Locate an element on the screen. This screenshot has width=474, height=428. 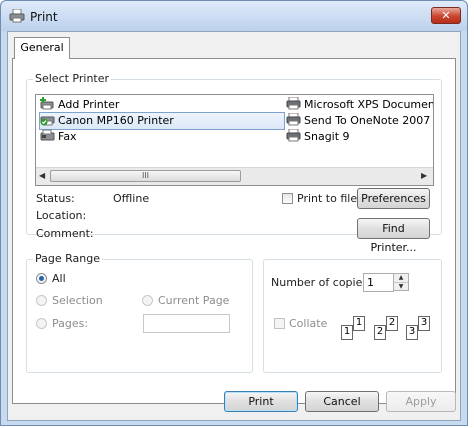
radio-pages-label: Pages: is located at coordinates (70, 323).